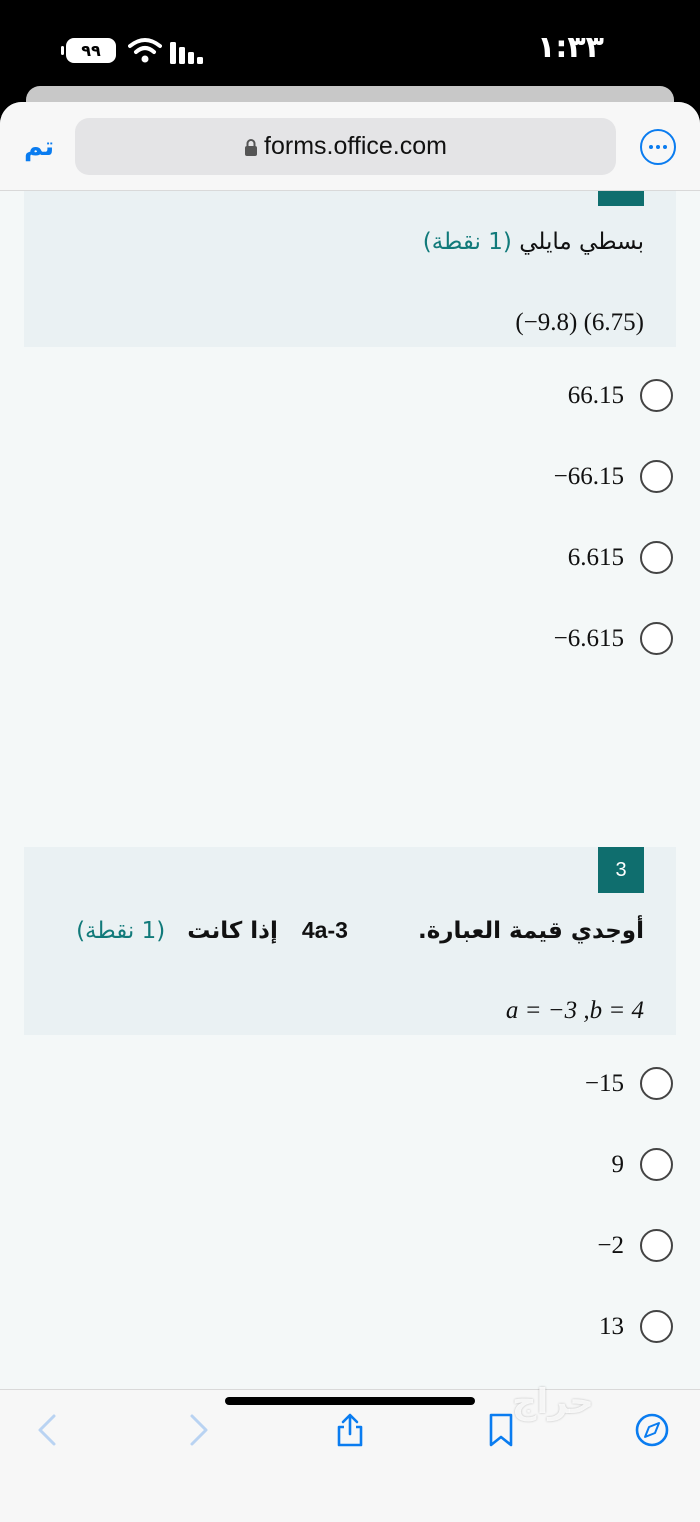 The image size is (700, 1522). I want to click on url-field: forms.office.com, so click(345, 146).